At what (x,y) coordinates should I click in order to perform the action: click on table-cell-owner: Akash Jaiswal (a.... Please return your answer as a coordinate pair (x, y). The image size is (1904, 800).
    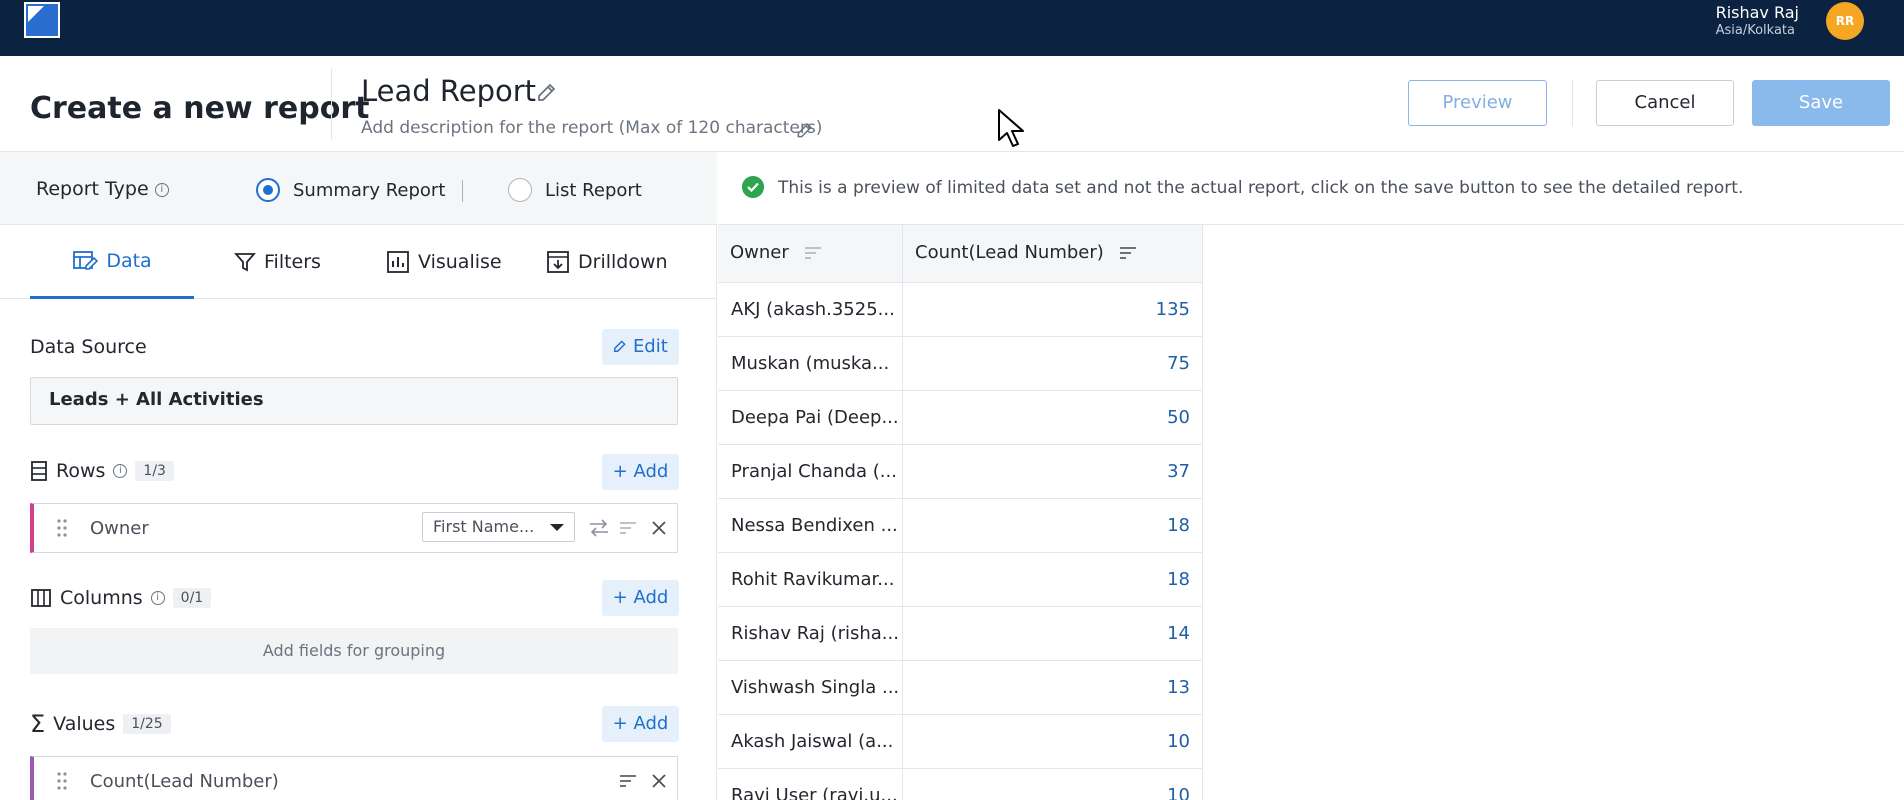
    Looking at the image, I should click on (810, 742).